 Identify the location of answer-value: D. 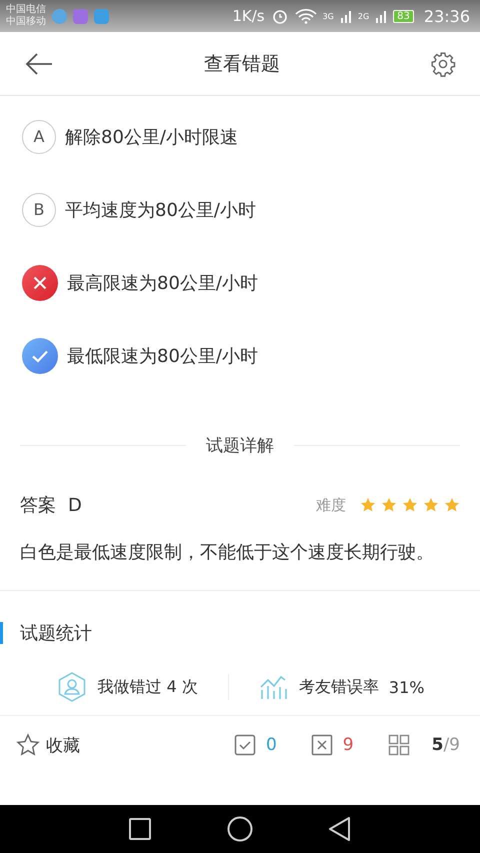
(75, 505).